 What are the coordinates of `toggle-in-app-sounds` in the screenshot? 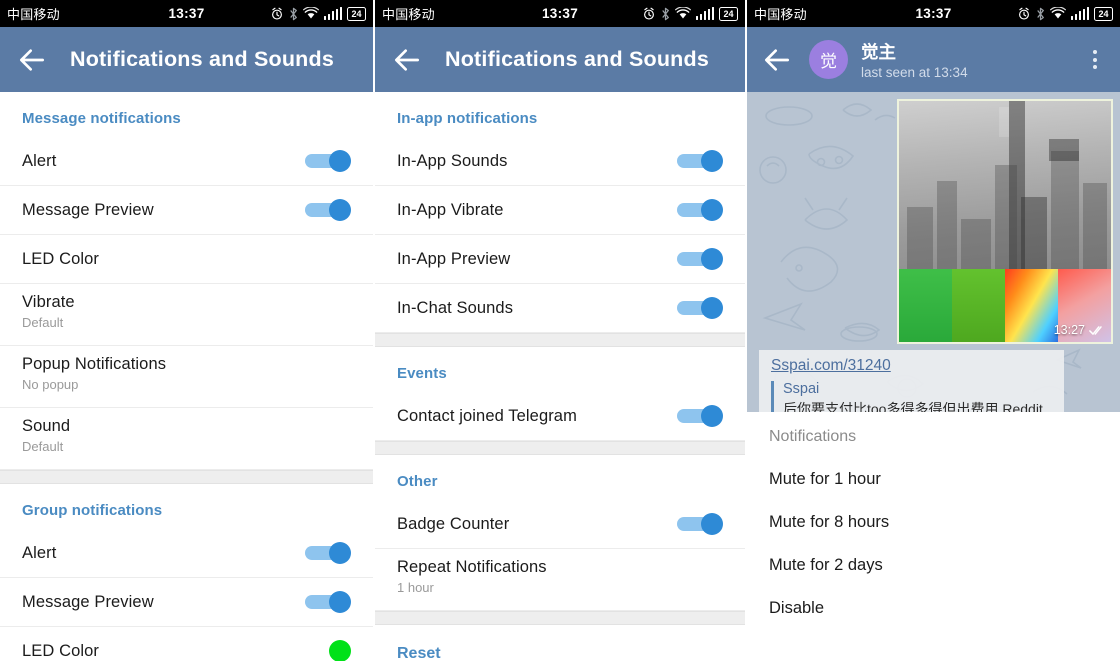 It's located at (700, 161).